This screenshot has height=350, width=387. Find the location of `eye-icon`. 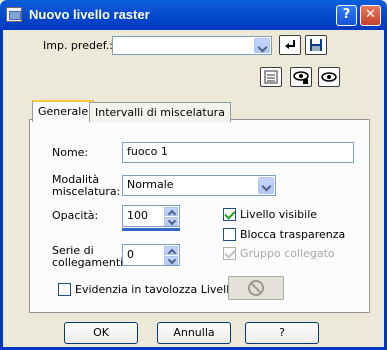

eye-icon is located at coordinates (329, 77).